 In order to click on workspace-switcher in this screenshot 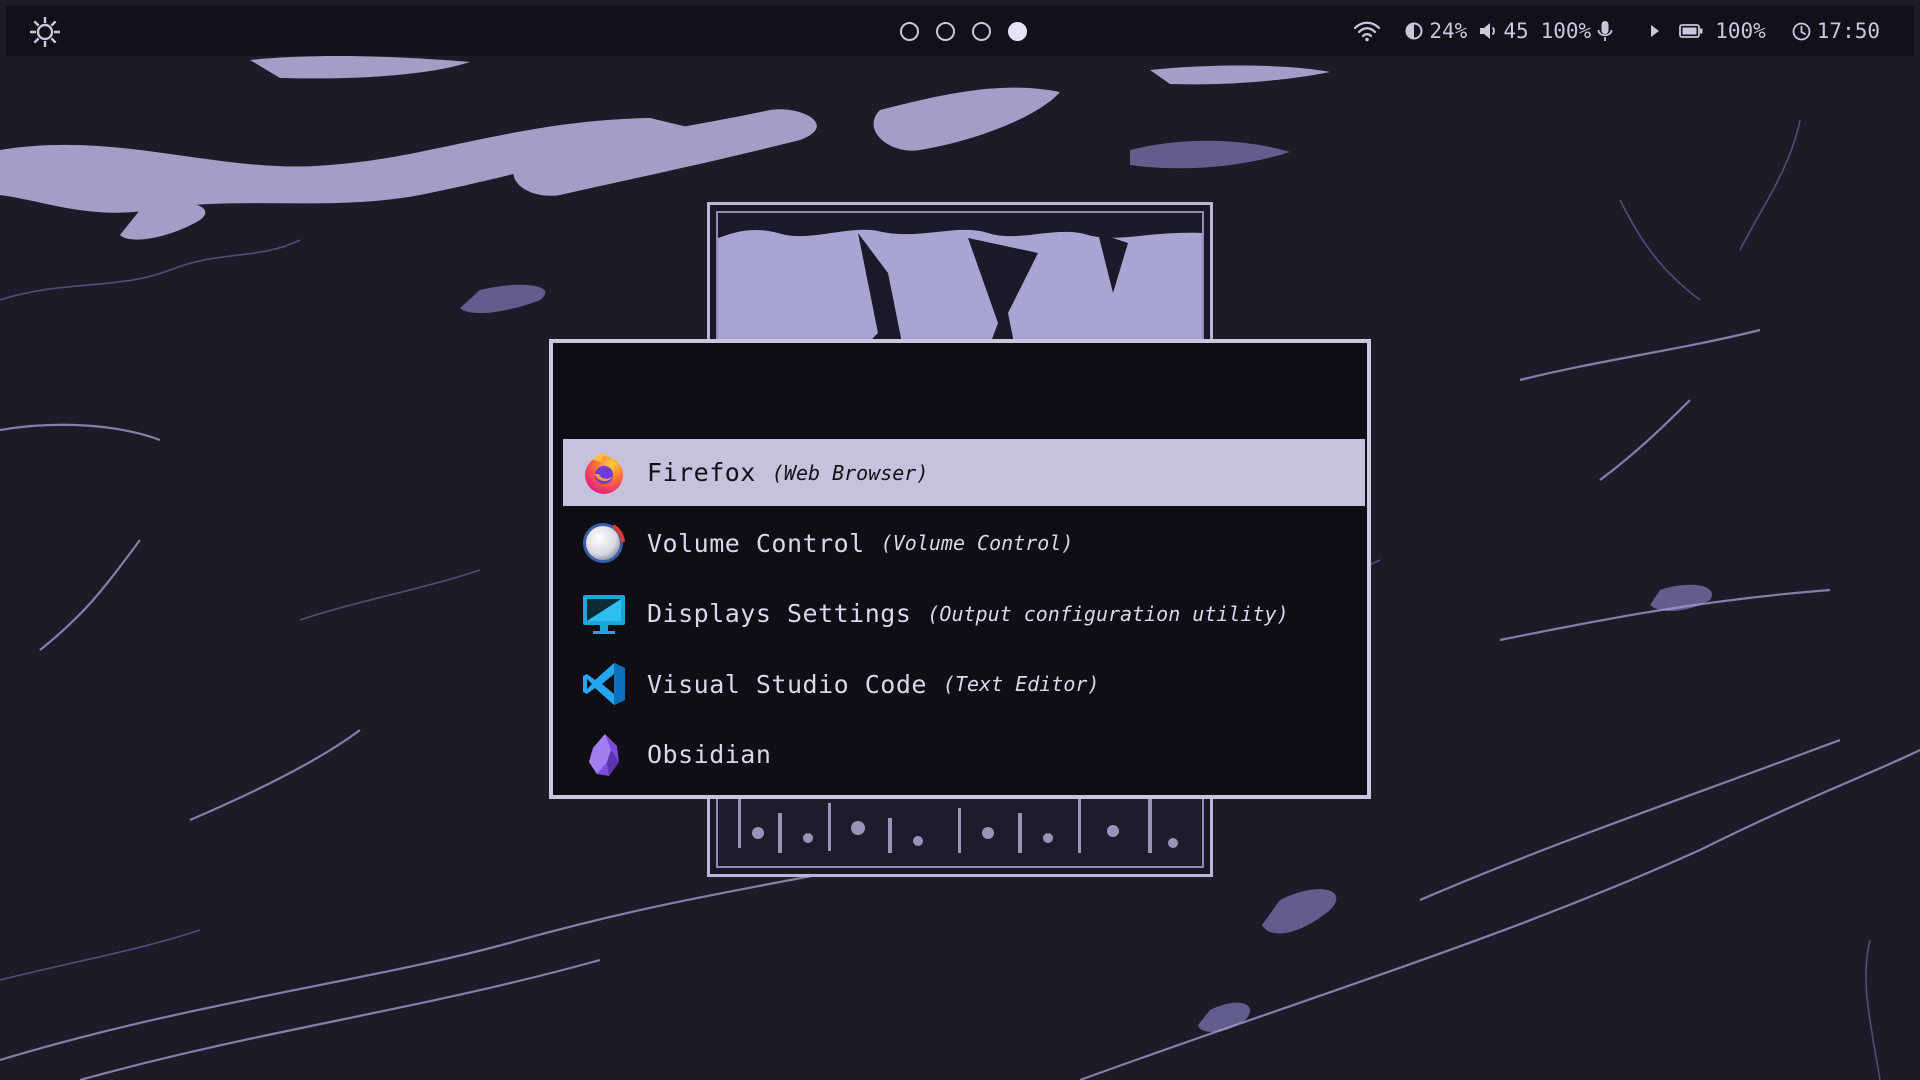, I will do `click(963, 31)`.